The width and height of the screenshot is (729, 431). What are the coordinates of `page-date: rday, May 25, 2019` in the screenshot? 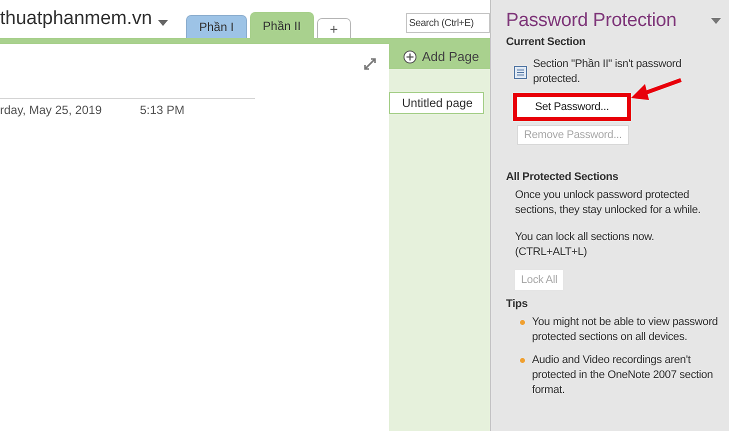 It's located at (51, 110).